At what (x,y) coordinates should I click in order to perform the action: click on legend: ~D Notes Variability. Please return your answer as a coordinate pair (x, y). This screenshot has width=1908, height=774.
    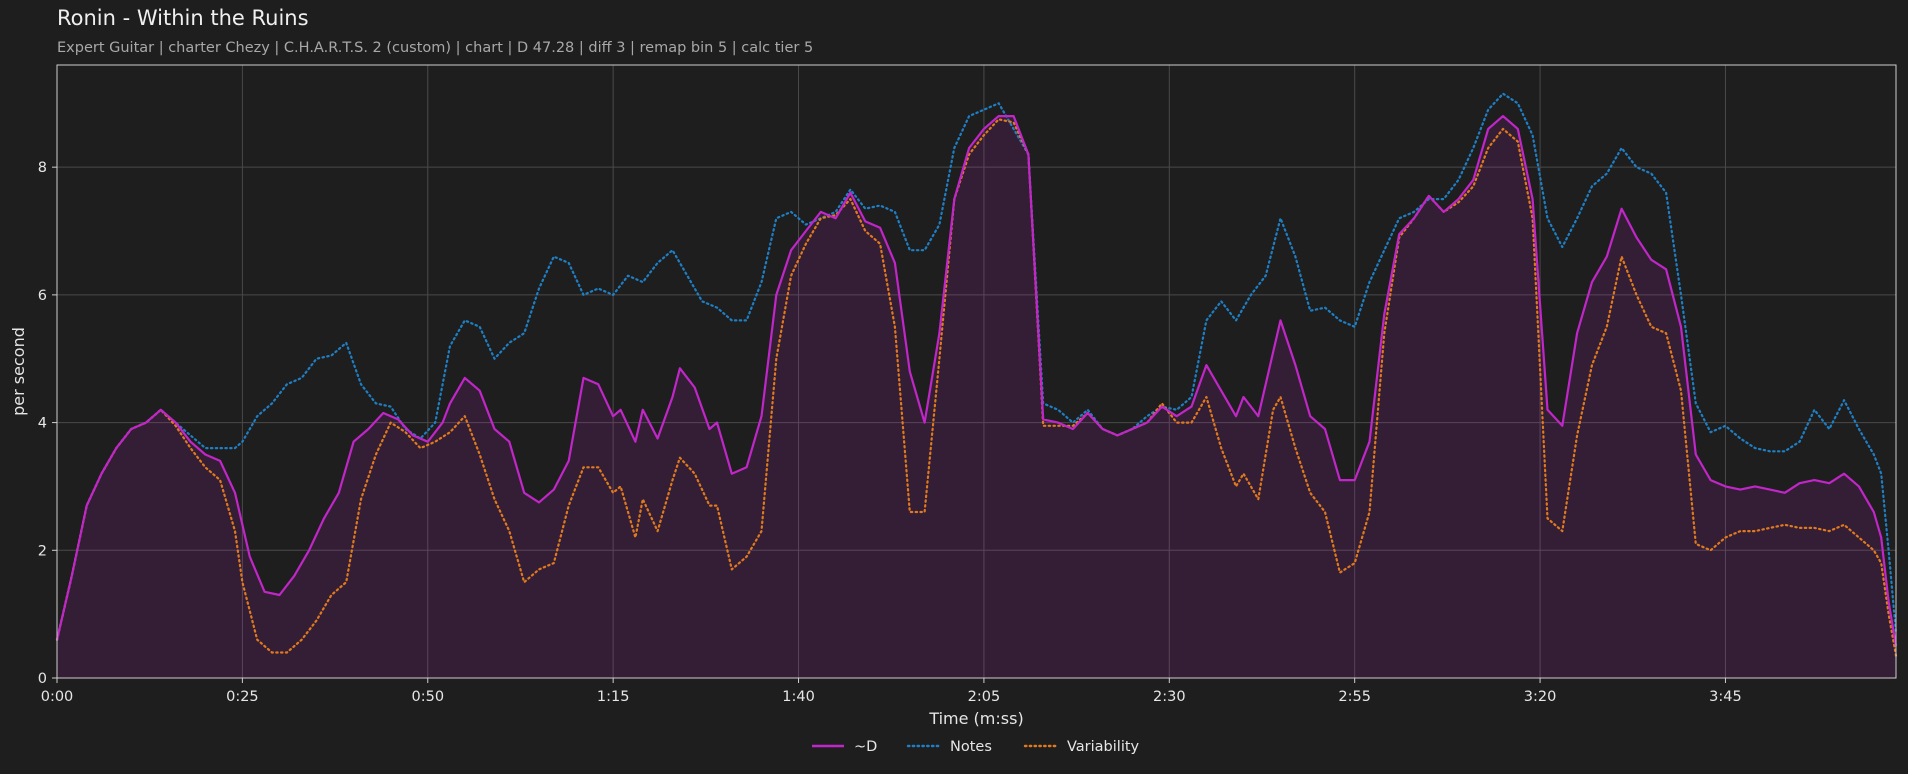
    Looking at the image, I should click on (976, 747).